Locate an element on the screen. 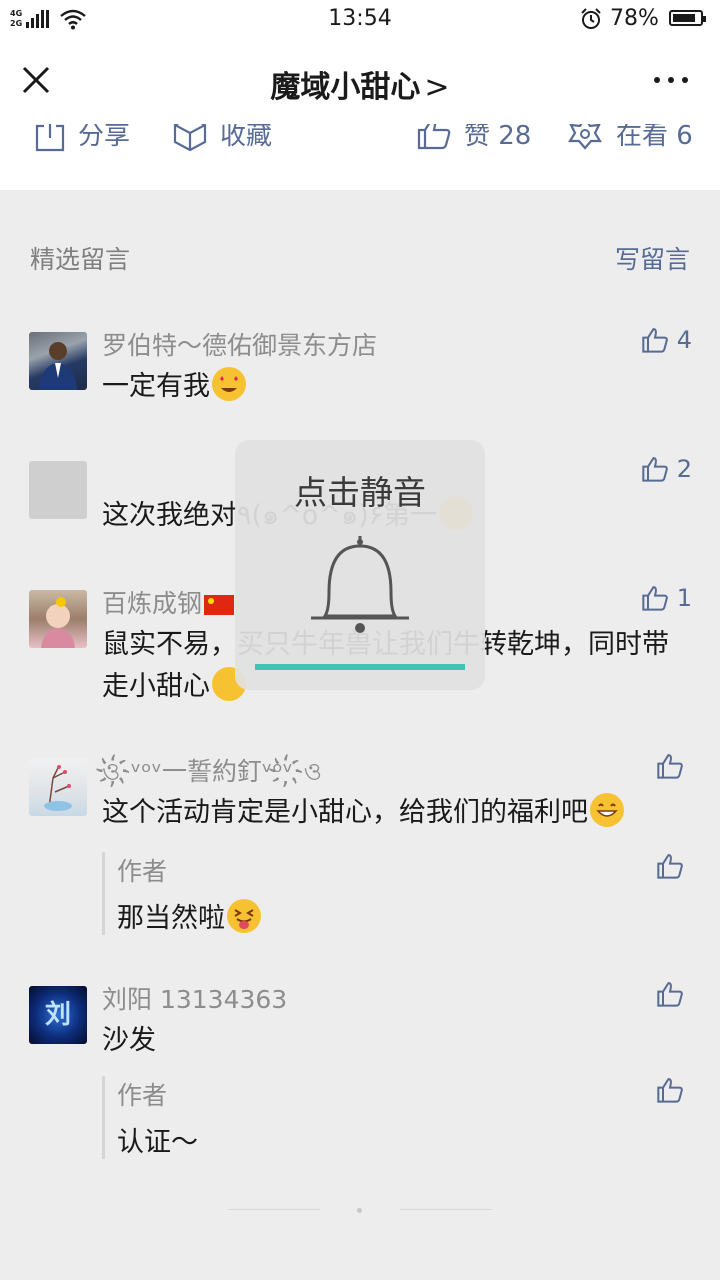 Image resolution: width=720 pixels, height=1280 pixels. comment-like-count: 4 is located at coordinates (684, 340).